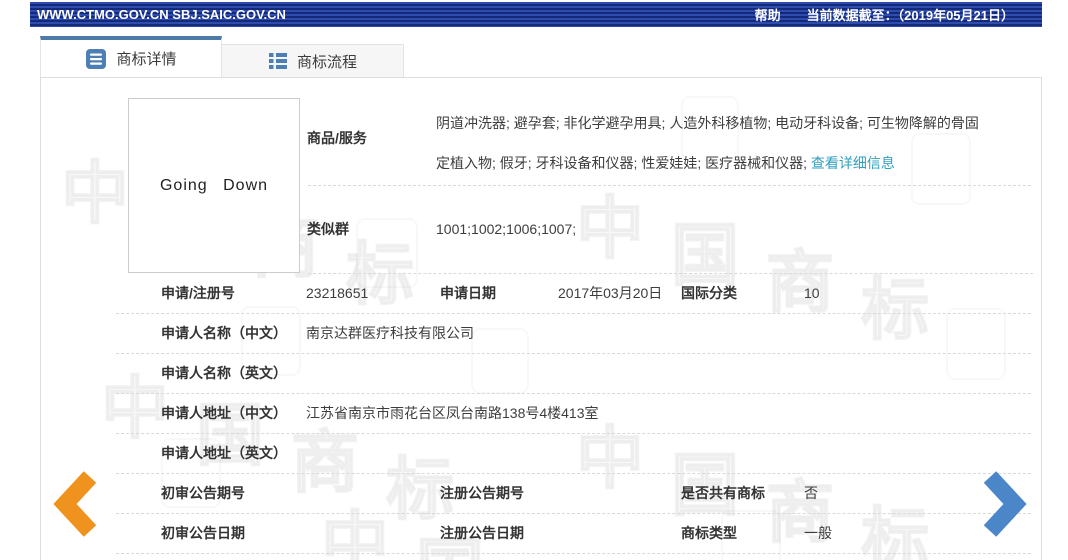 Image resolution: width=1068 pixels, height=560 pixels. Describe the element at coordinates (278, 61) in the screenshot. I see `process-list-icon` at that location.